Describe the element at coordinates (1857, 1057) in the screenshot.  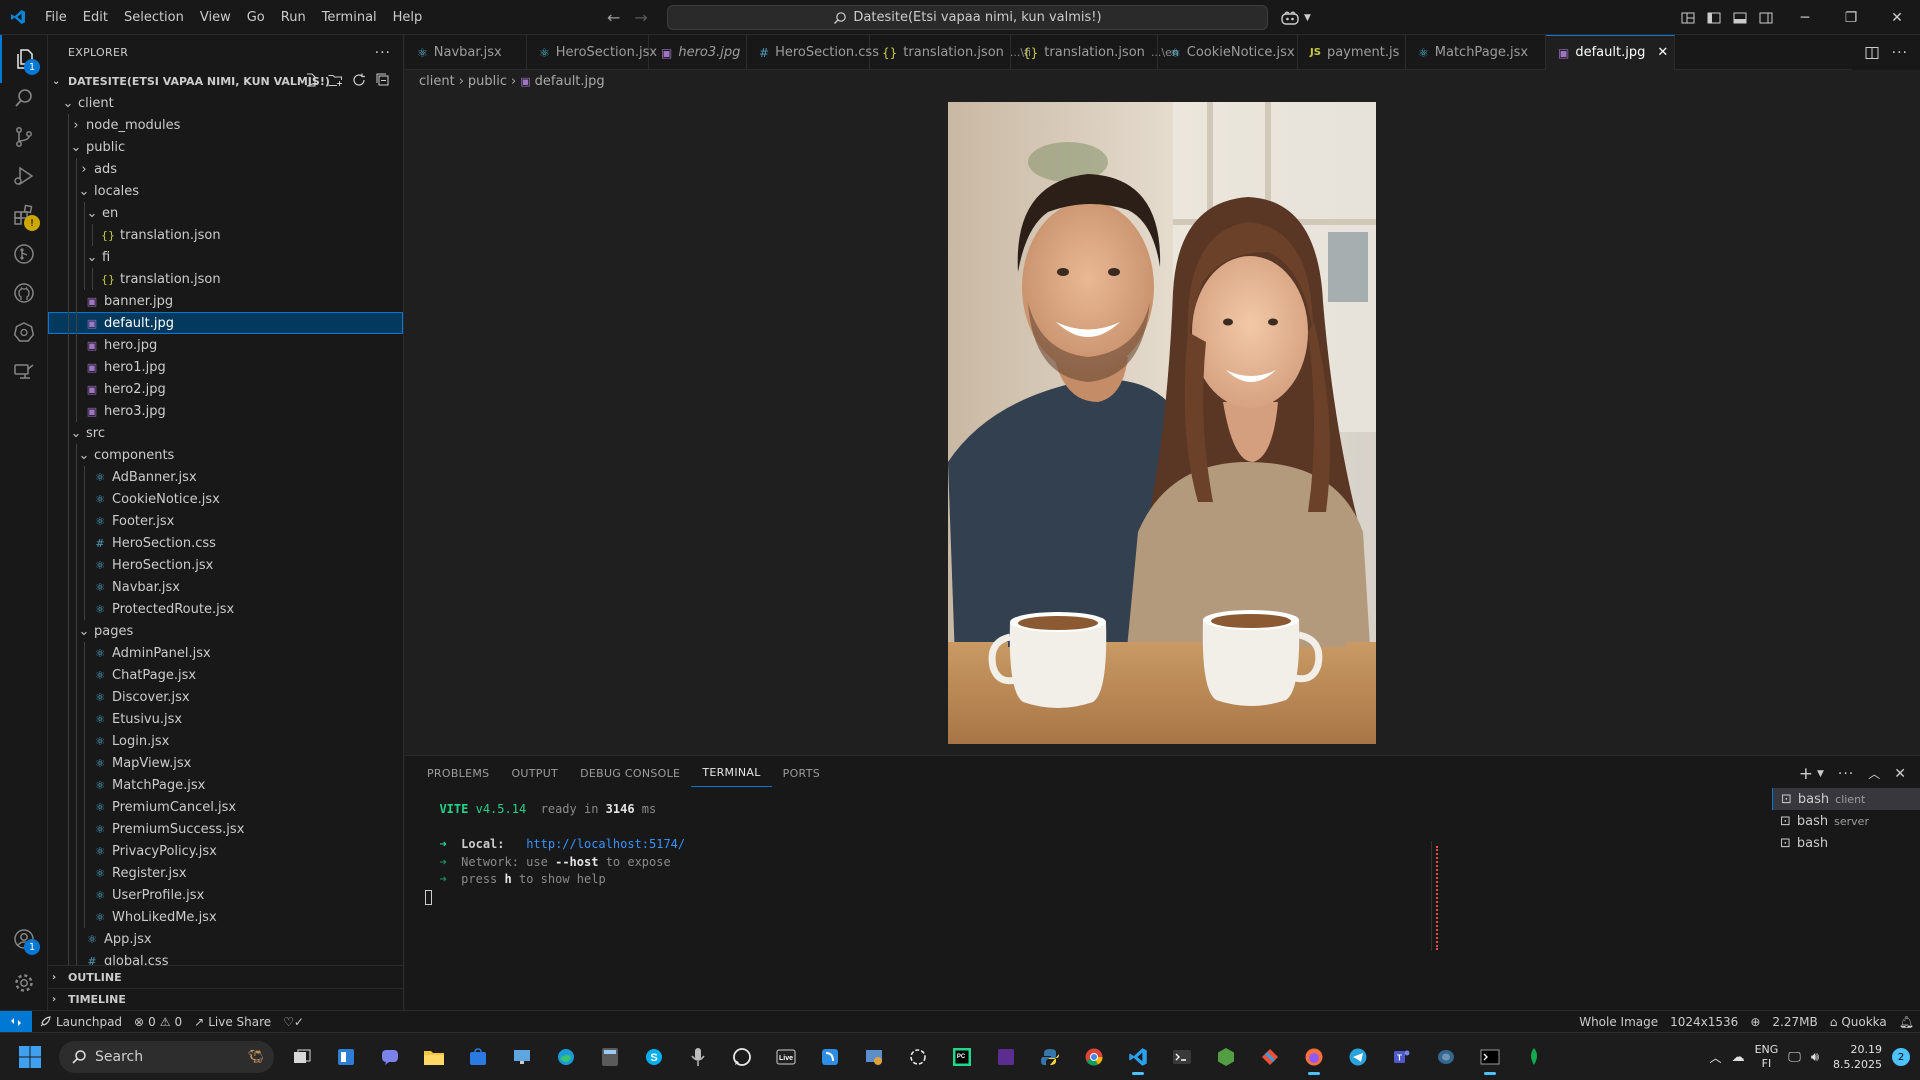
I see `taskbar-clock: 20.19 8.5.2025` at that location.